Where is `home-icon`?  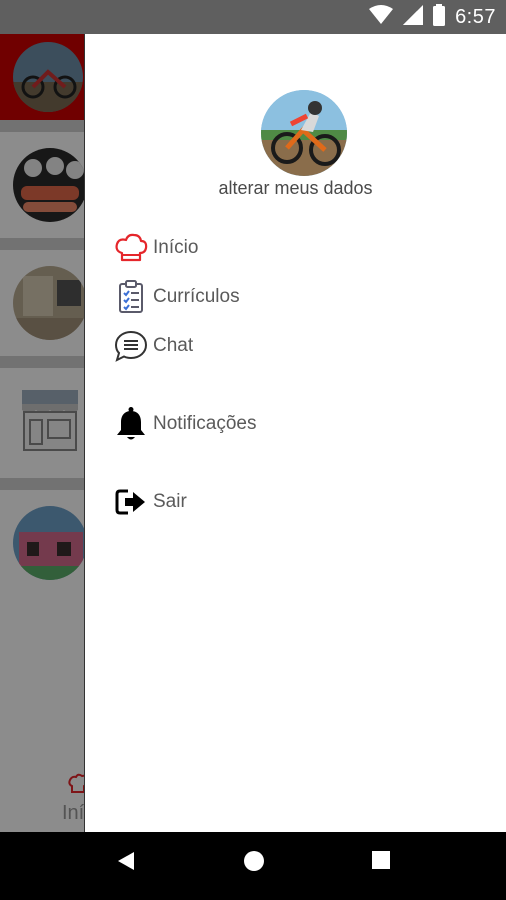
home-icon is located at coordinates (254, 863).